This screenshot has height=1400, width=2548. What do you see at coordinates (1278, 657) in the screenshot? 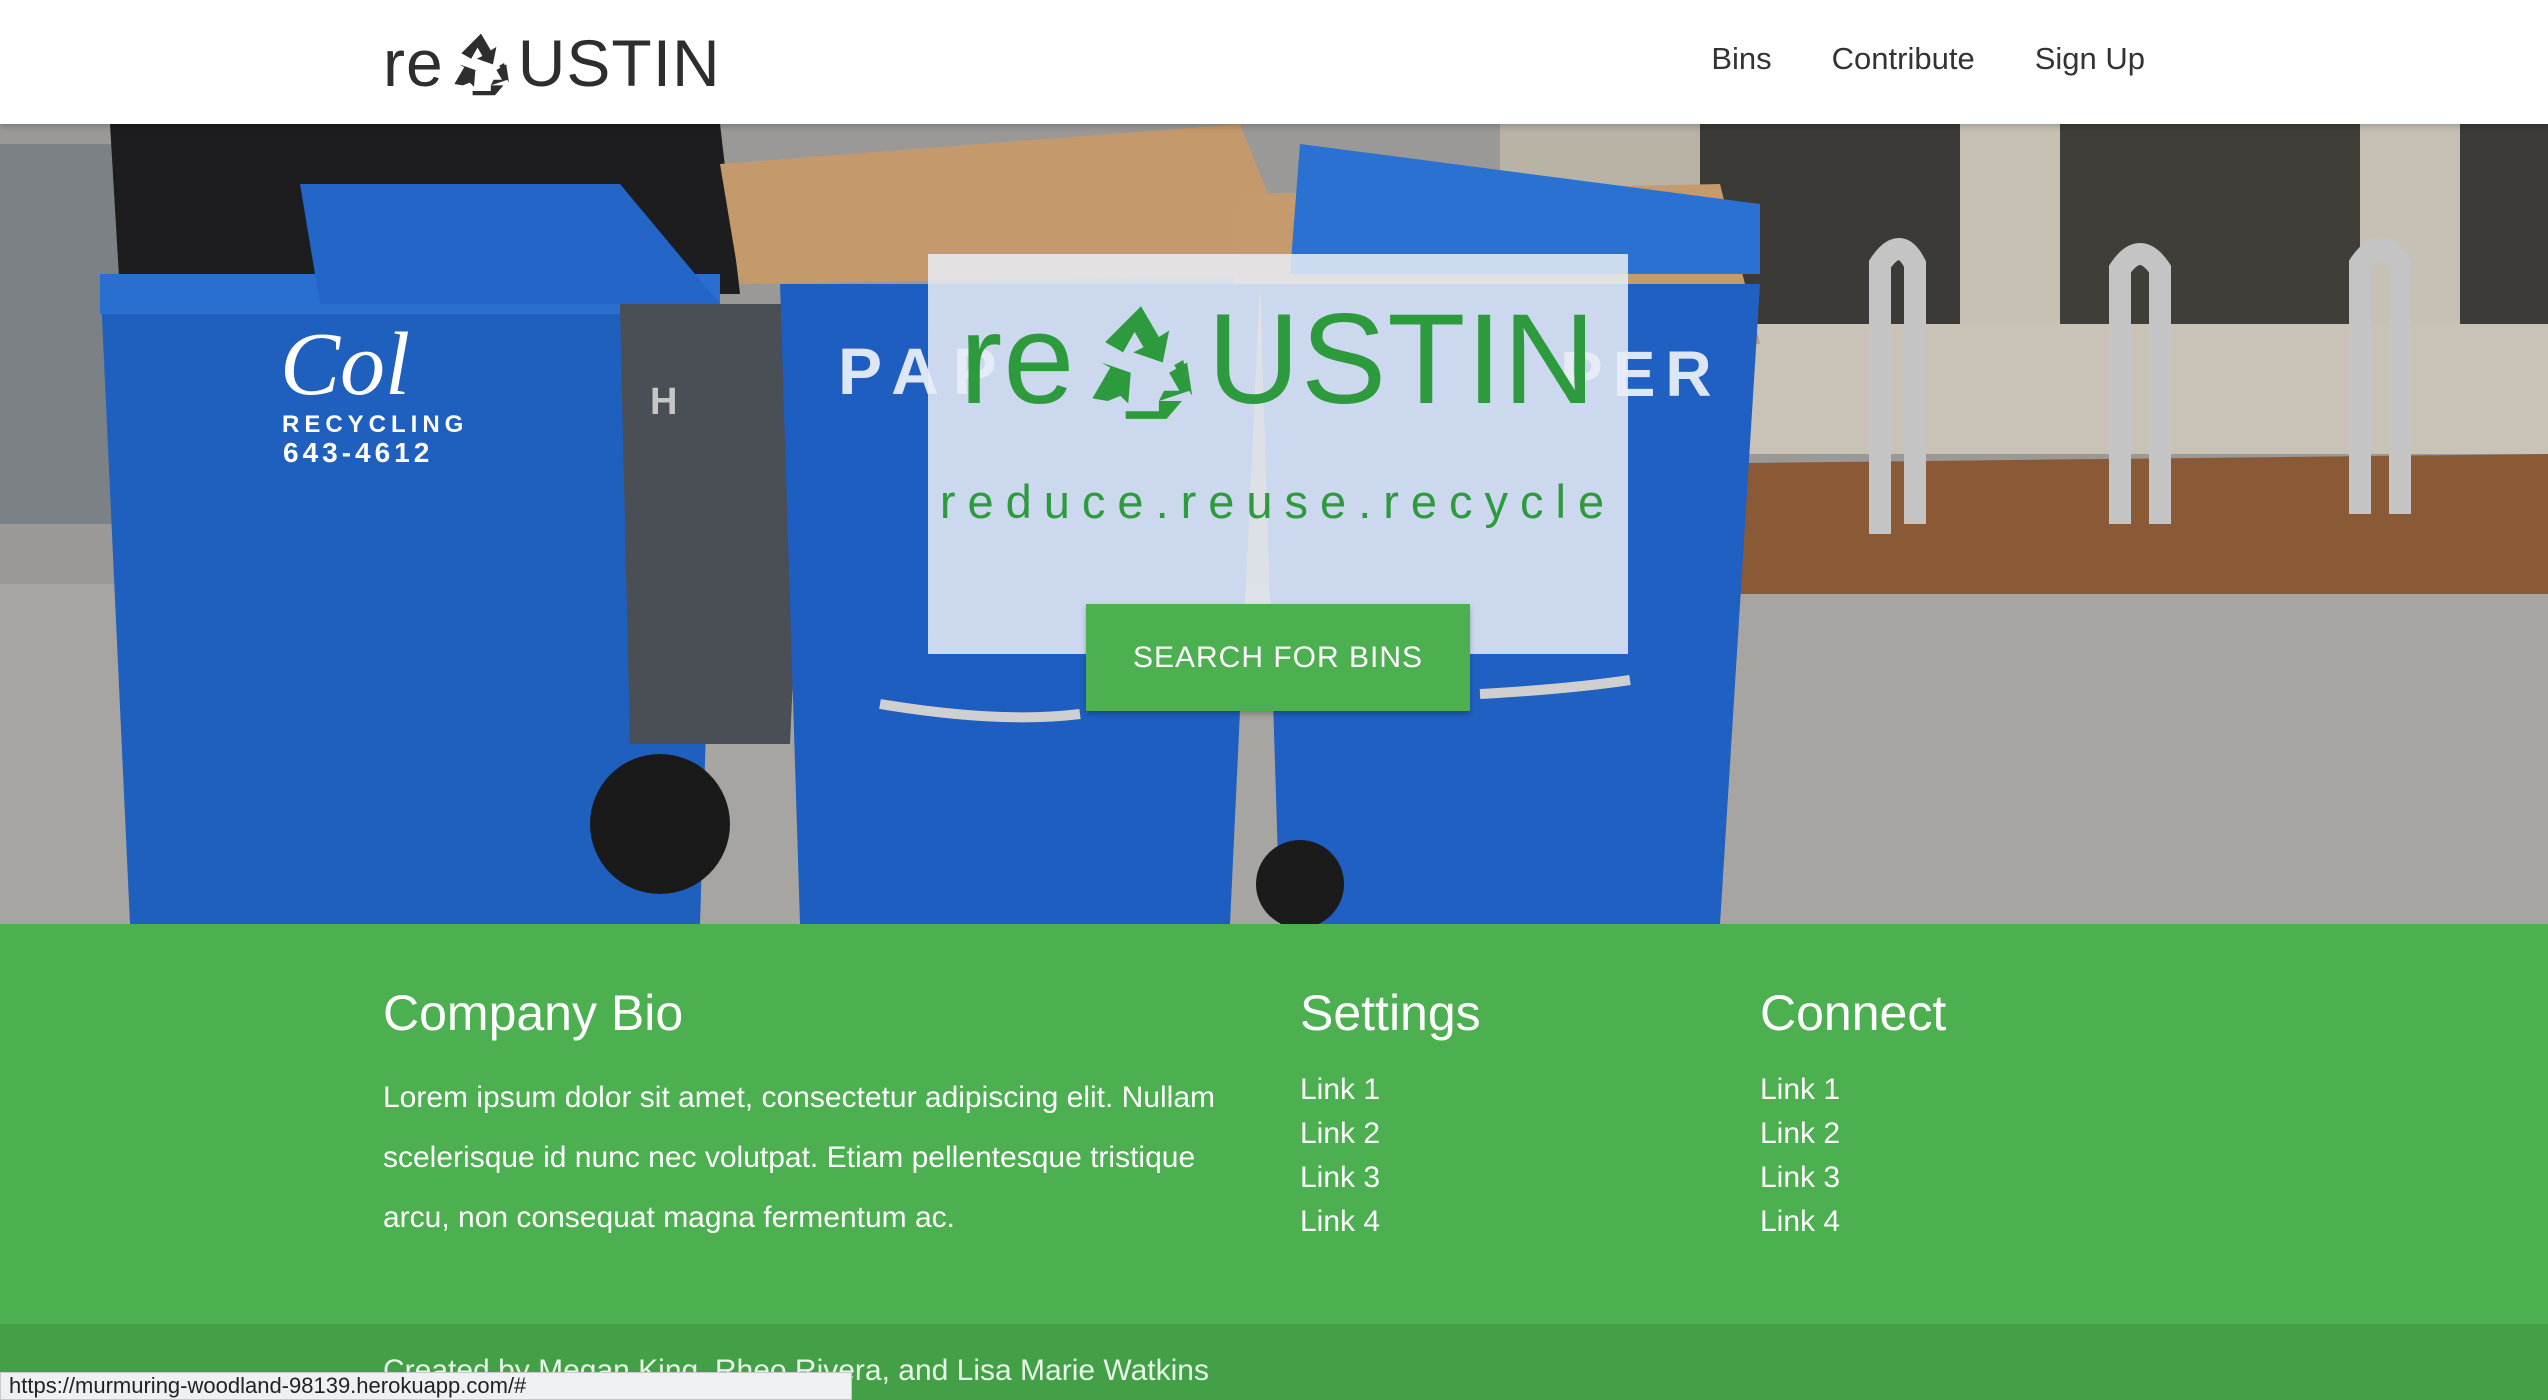
I see `search-bins-button: SEARCH FOR BINS` at bounding box center [1278, 657].